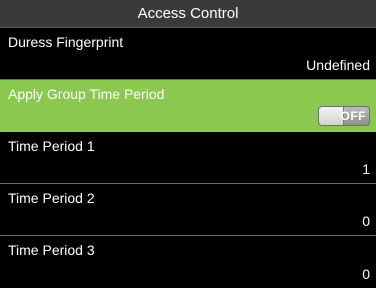 This screenshot has height=288, width=376. I want to click on page-title: Access Control, so click(188, 13).